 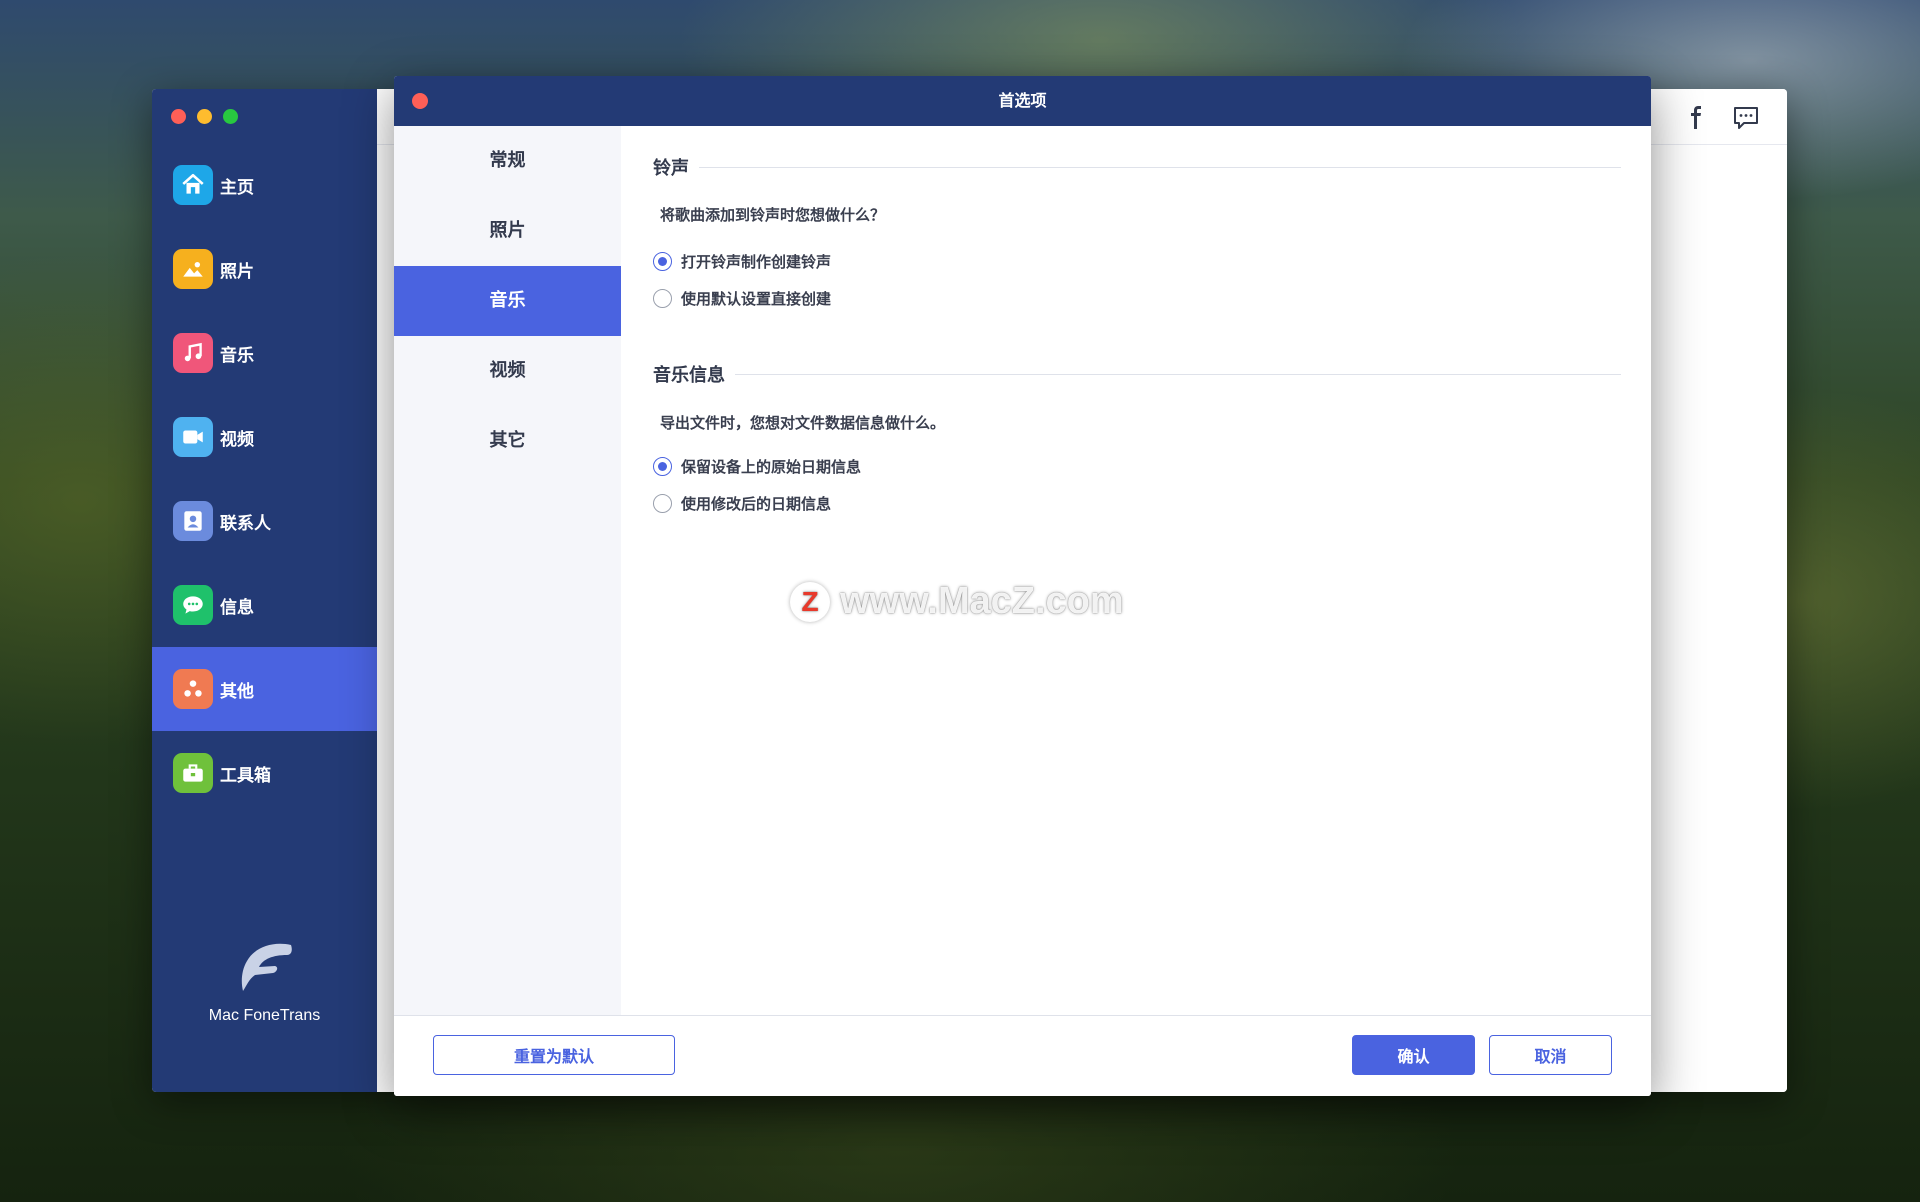 I want to click on ringtone-option-default: 使用默认设置直接创建, so click(x=742, y=298).